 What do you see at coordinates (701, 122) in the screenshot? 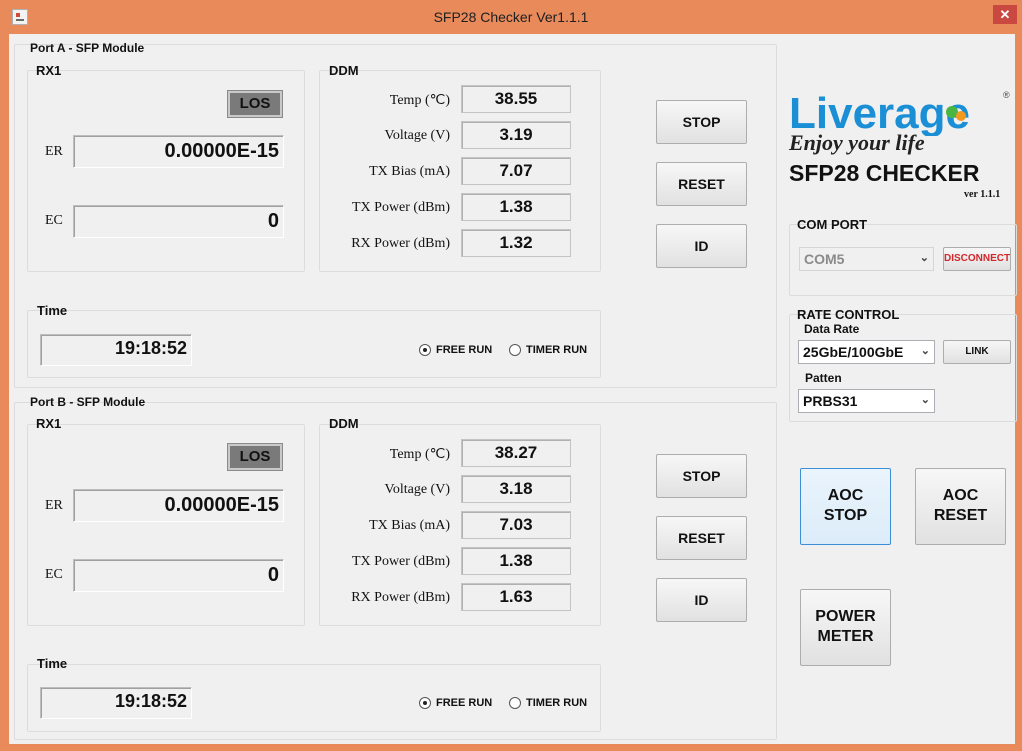
I see `port-a-stop-button: STOP` at bounding box center [701, 122].